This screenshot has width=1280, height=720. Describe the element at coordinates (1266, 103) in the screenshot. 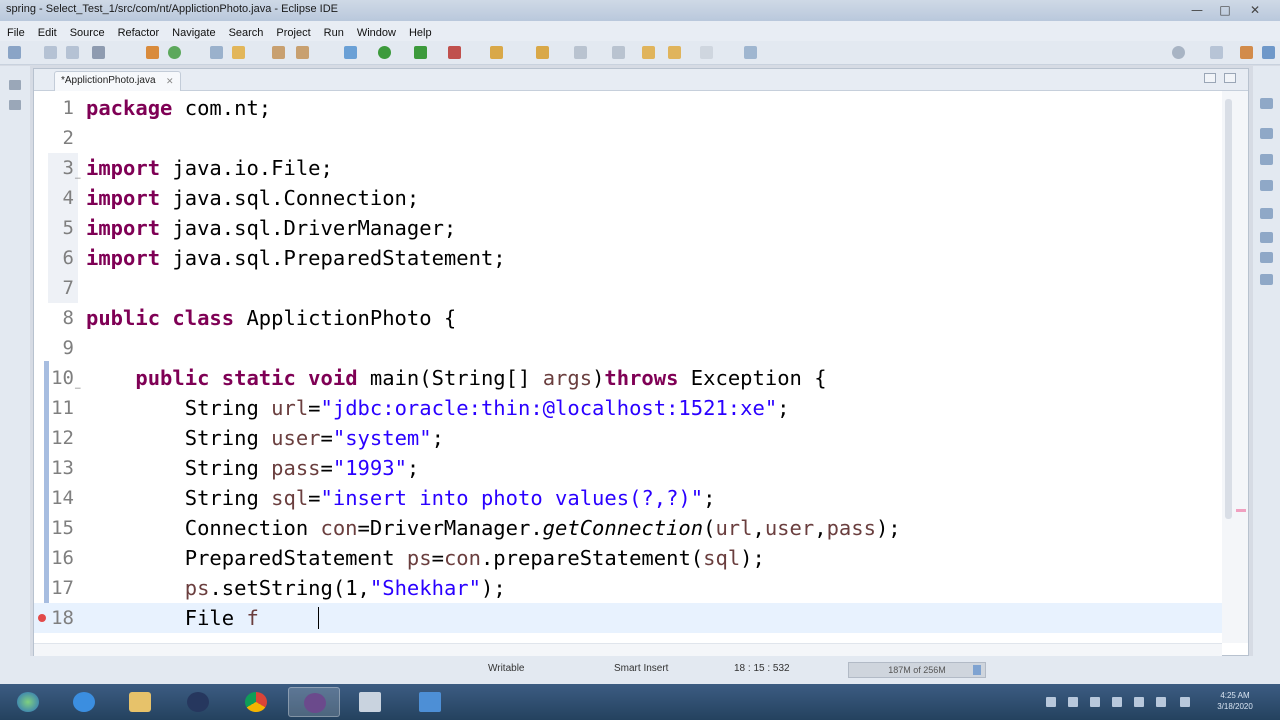

I see `restore-right-icon` at that location.